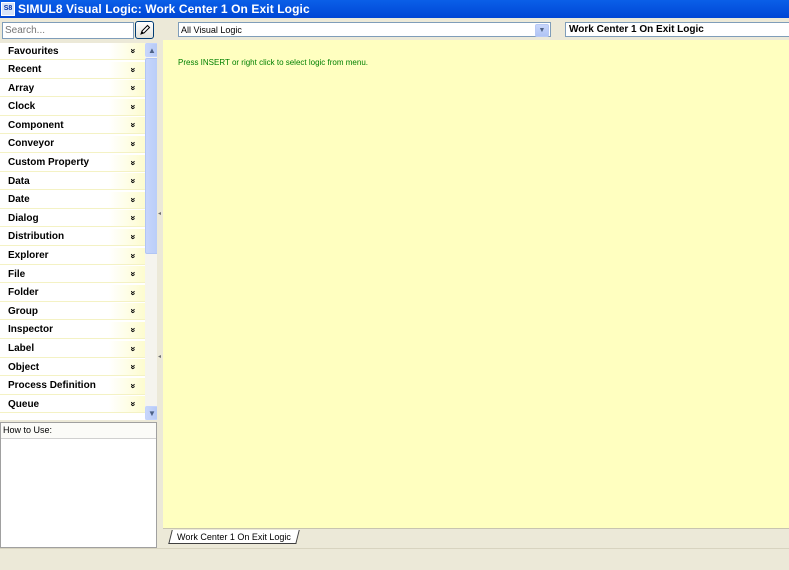 The width and height of the screenshot is (789, 570). Describe the element at coordinates (78, 485) in the screenshot. I see `how-to-use-panel: How to Use:` at that location.